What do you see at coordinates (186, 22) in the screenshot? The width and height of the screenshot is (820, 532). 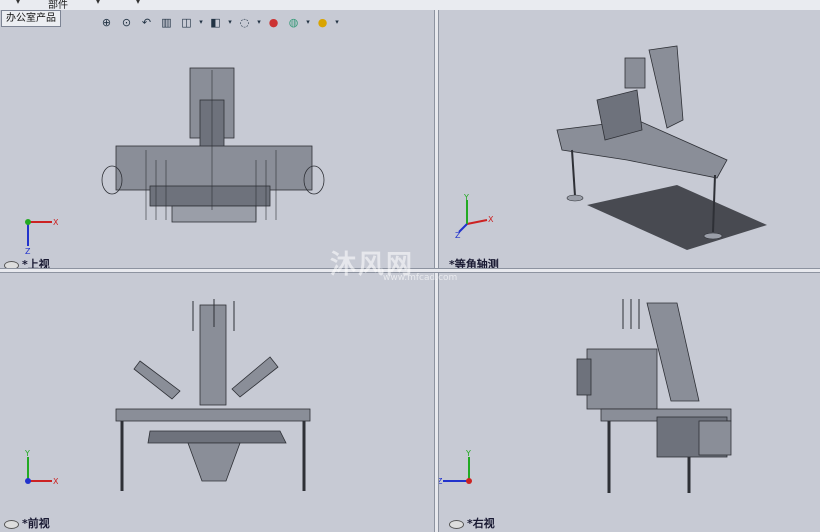 I see `view-orientation-icon: ◫` at bounding box center [186, 22].